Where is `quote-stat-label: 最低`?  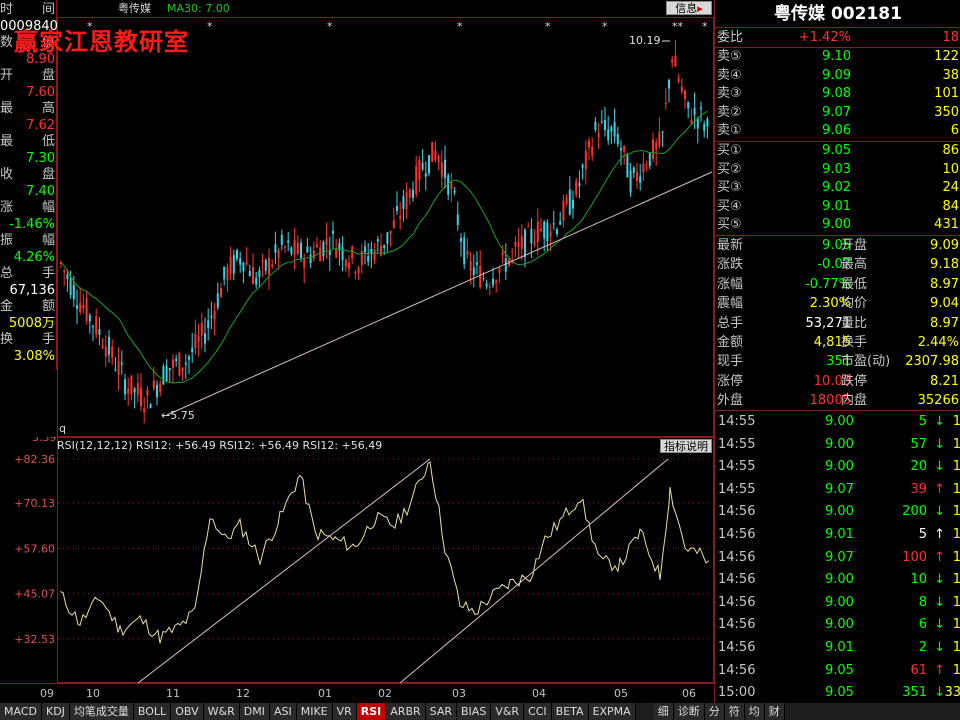
quote-stat-label: 最低 is located at coordinates (854, 284).